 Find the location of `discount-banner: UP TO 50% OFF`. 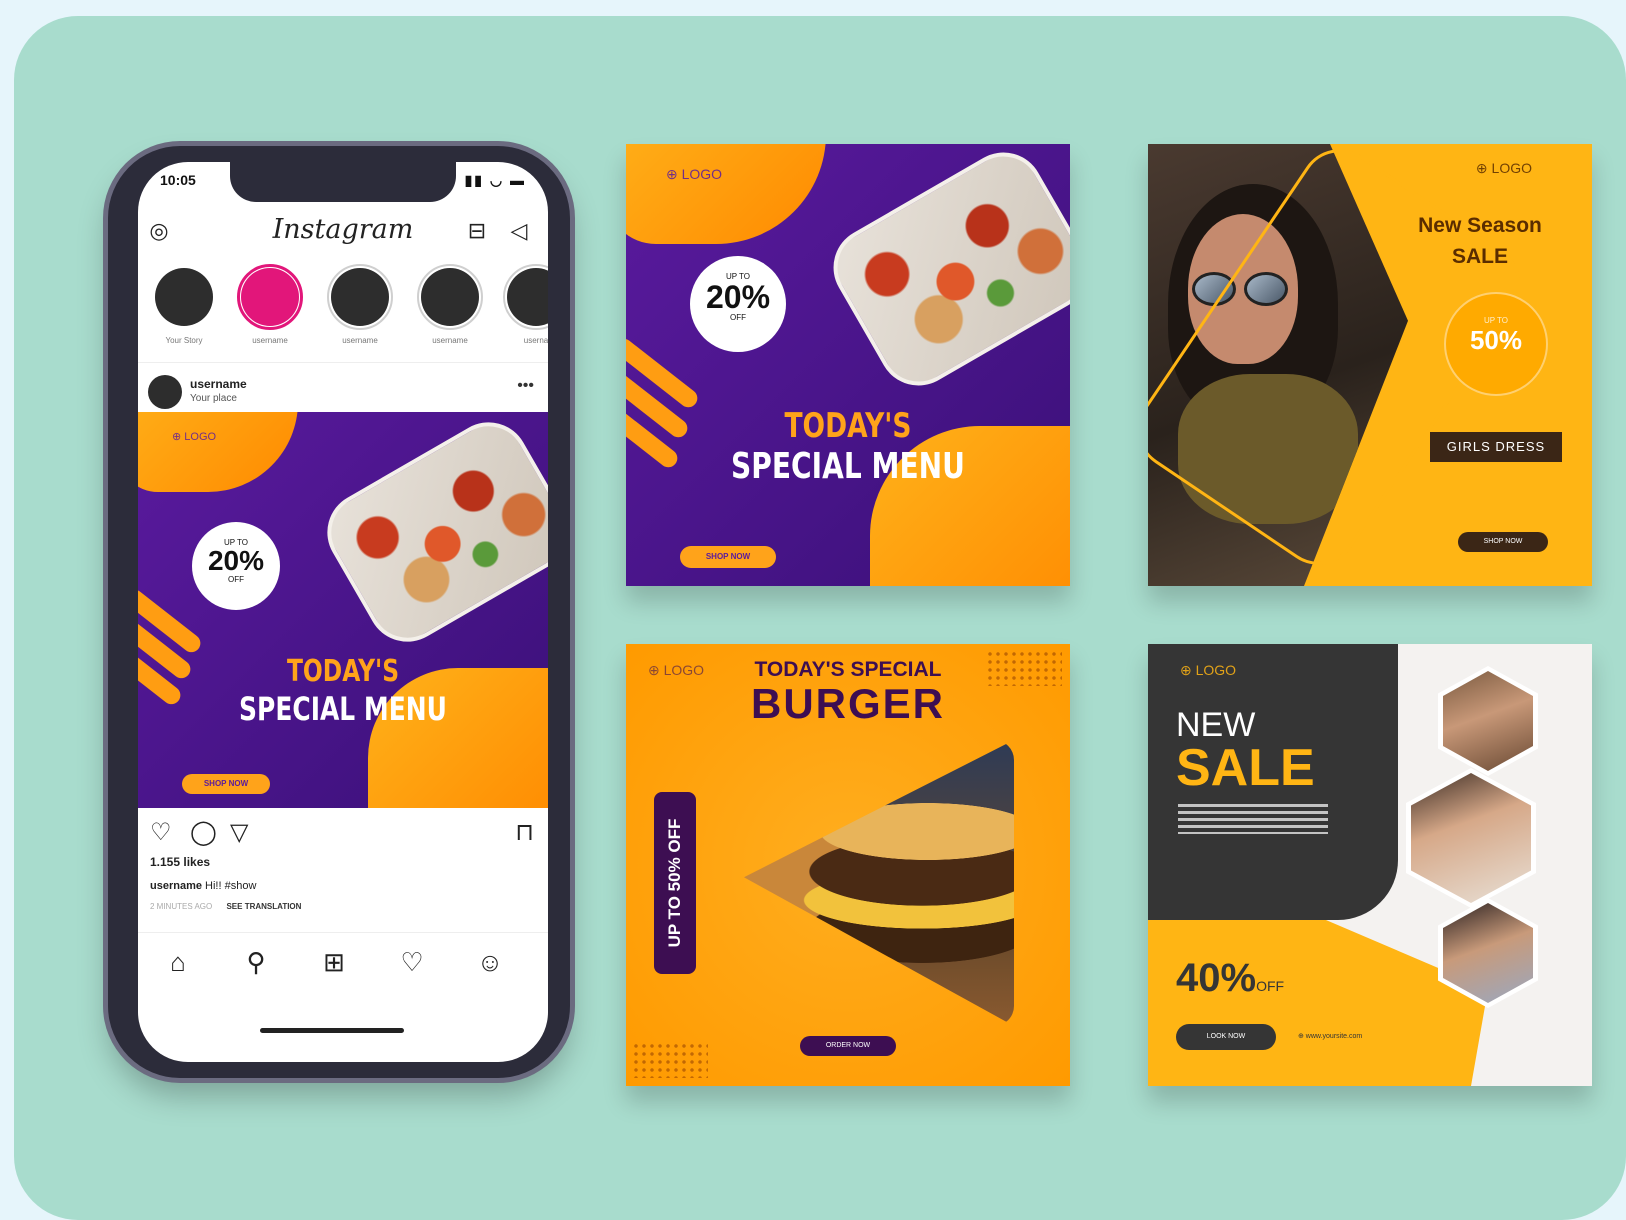

discount-banner: UP TO 50% OFF is located at coordinates (675, 883).